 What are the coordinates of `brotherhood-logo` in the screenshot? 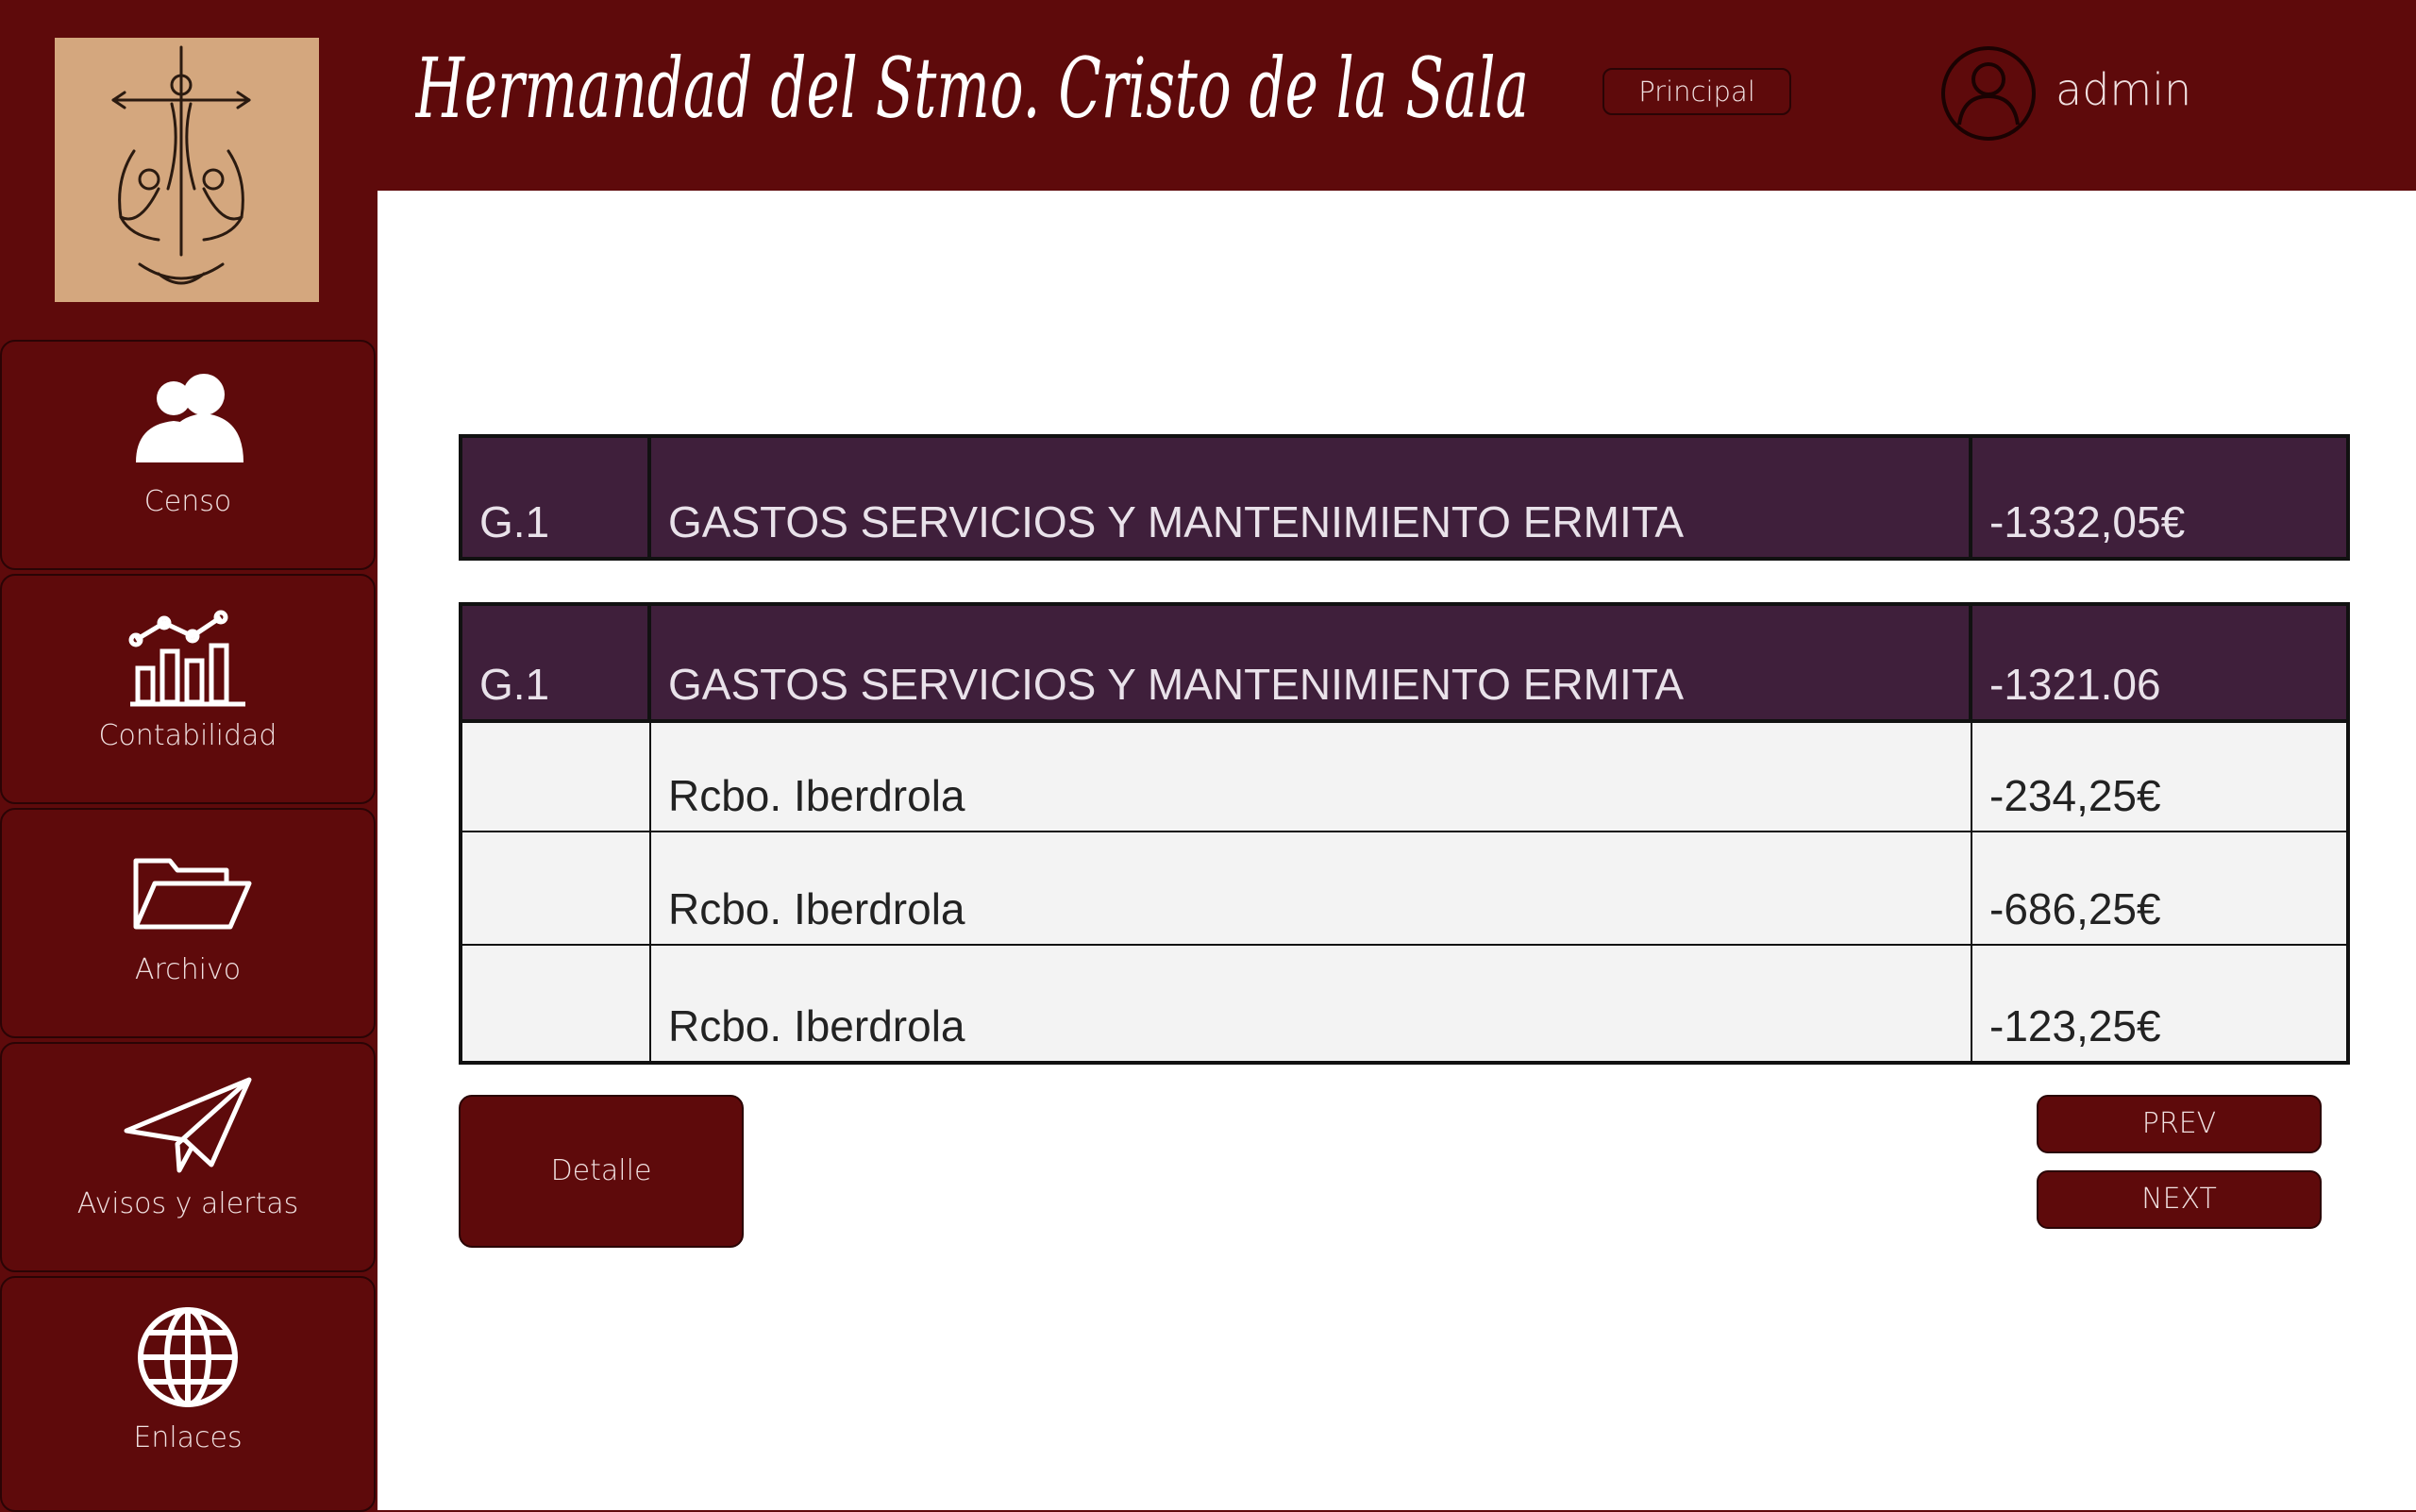 It's located at (187, 170).